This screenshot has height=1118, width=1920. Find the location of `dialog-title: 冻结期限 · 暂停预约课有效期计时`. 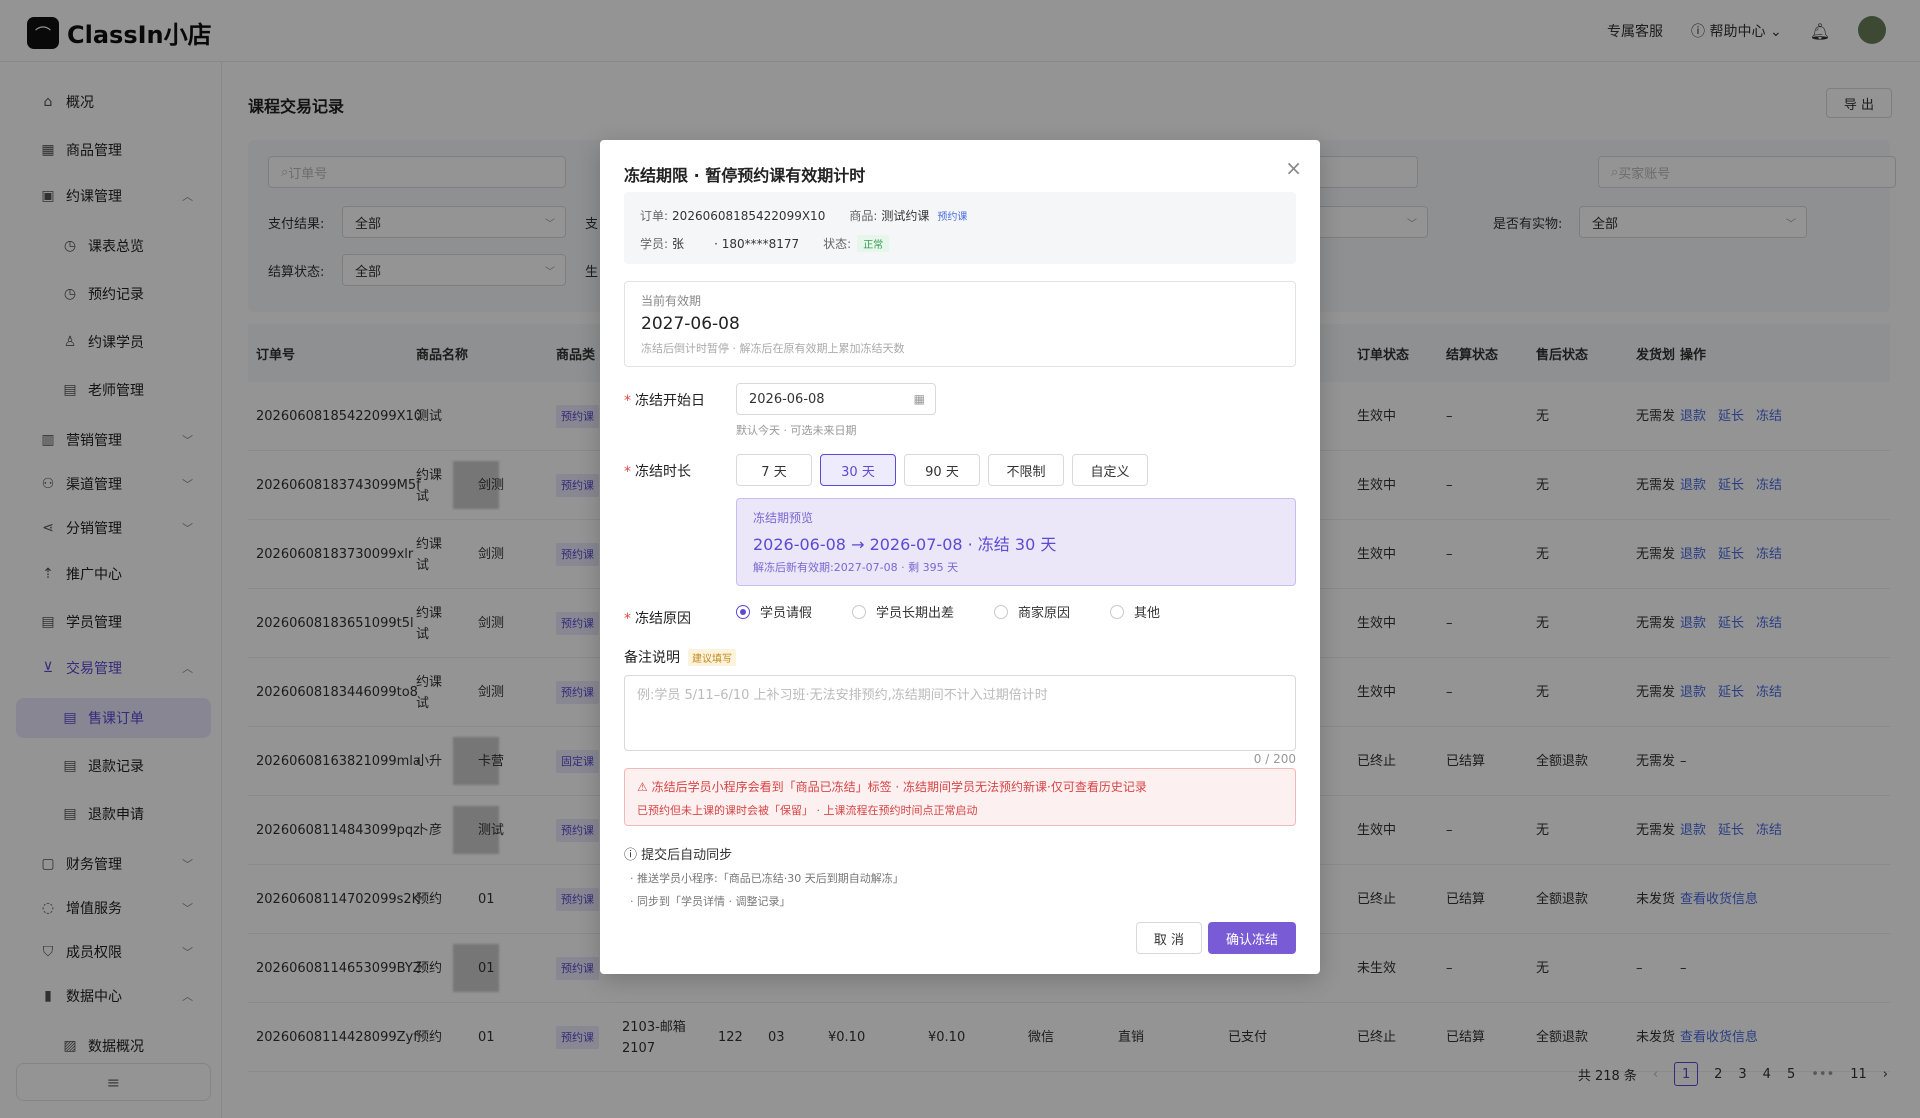

dialog-title: 冻结期限 · 暂停预约课有效期计时 is located at coordinates (745, 175).